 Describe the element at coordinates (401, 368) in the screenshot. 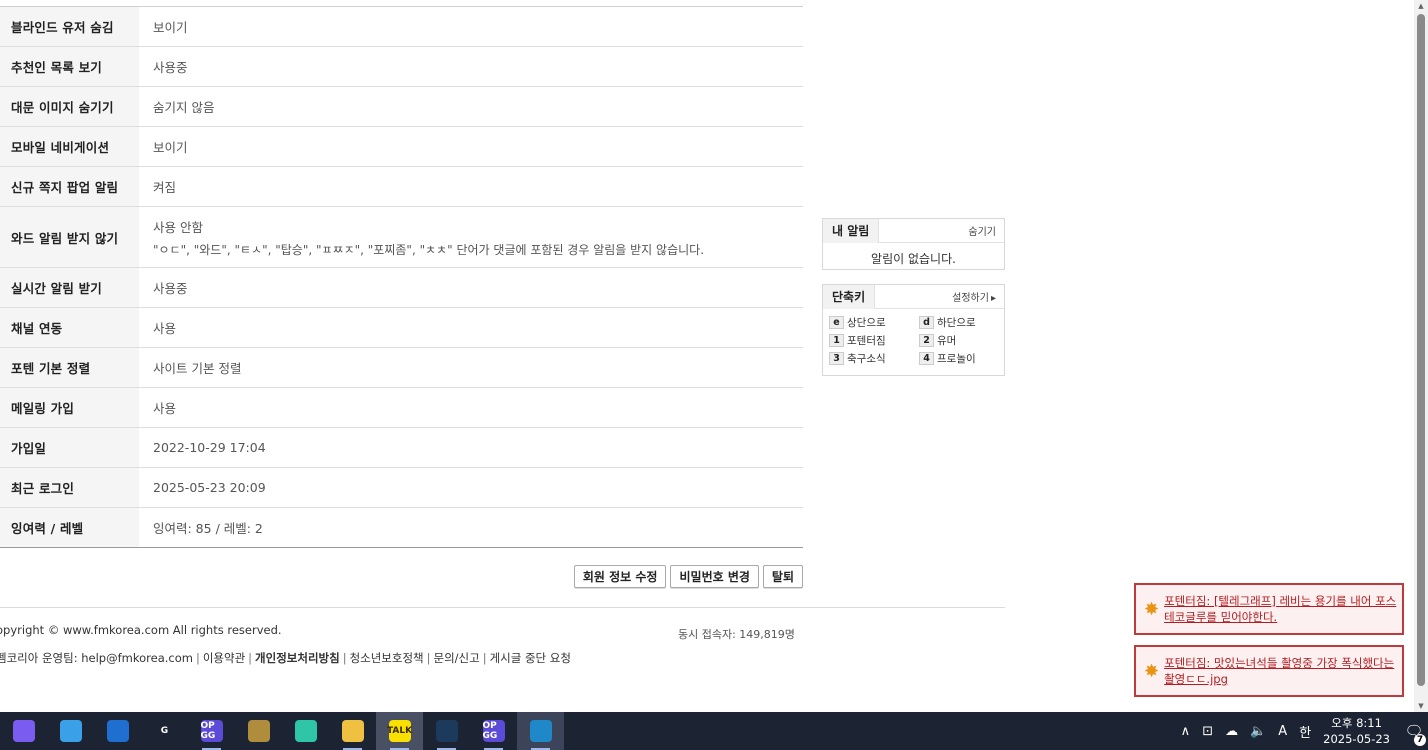

I see `setting-row: 포텐 기본 정렬 사이트 기본 정렬` at that location.